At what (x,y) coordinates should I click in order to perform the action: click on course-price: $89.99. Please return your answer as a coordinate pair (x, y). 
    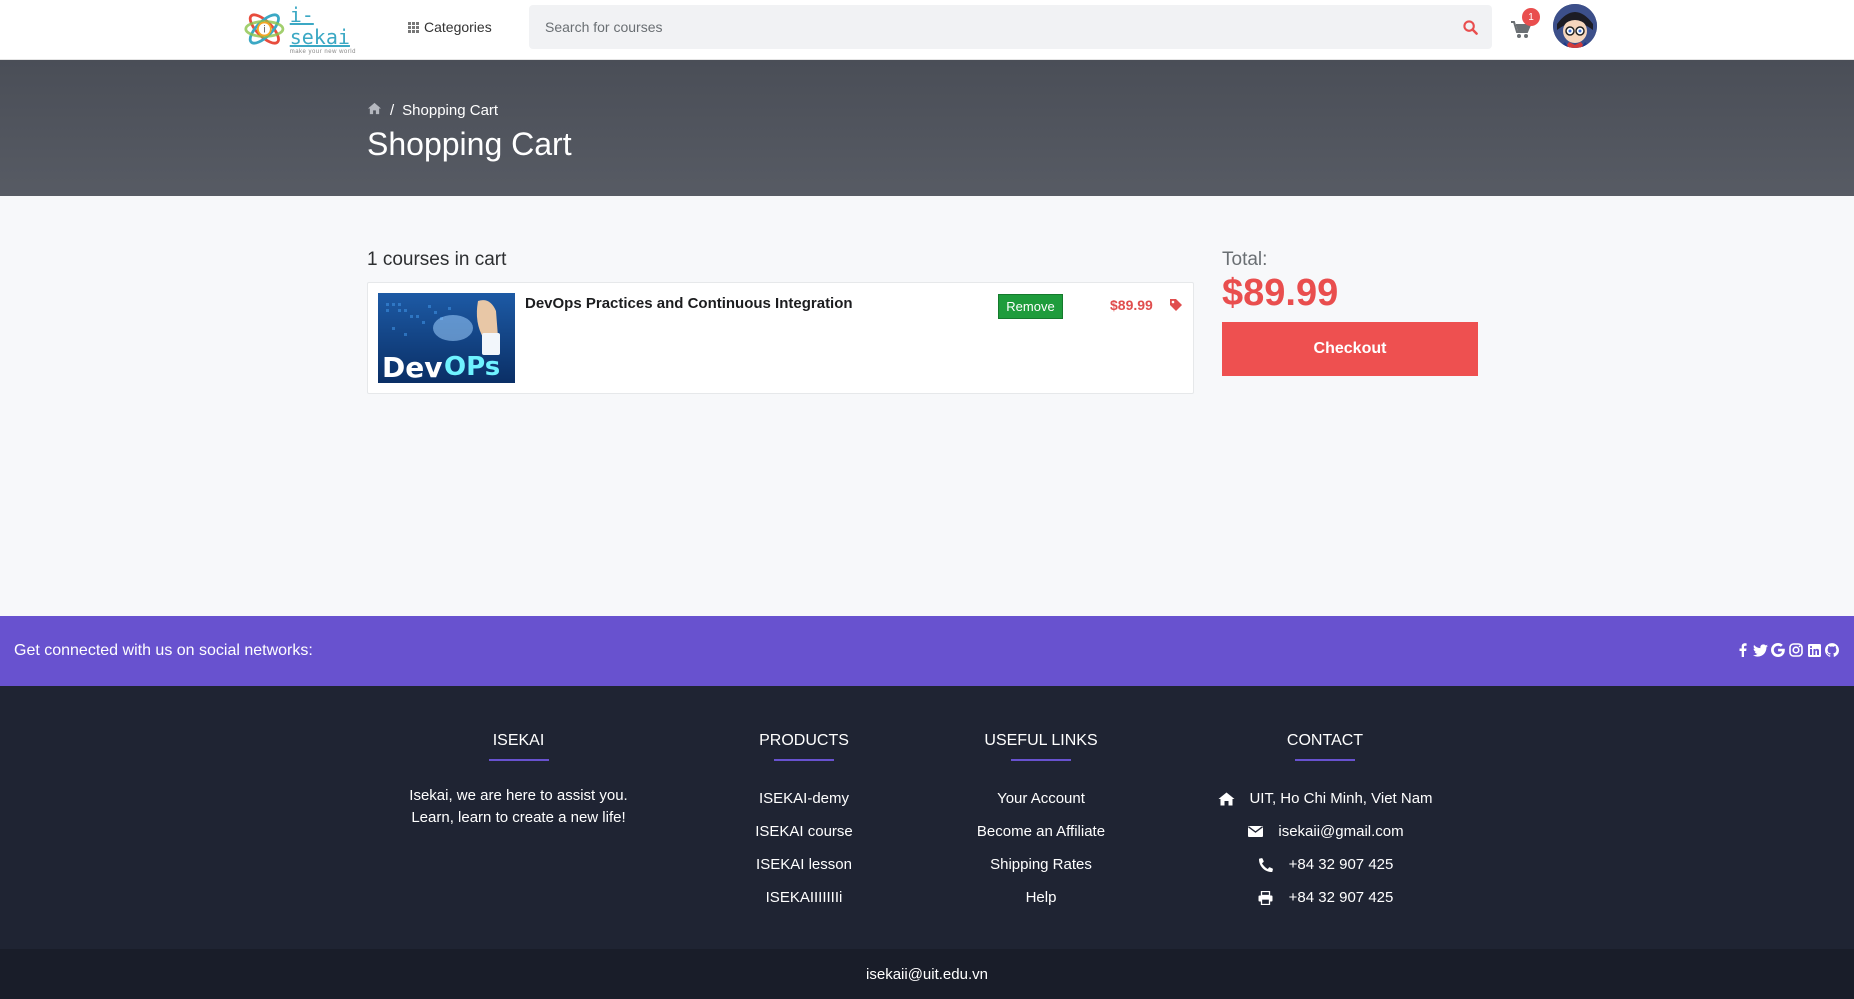
    Looking at the image, I should click on (1131, 305).